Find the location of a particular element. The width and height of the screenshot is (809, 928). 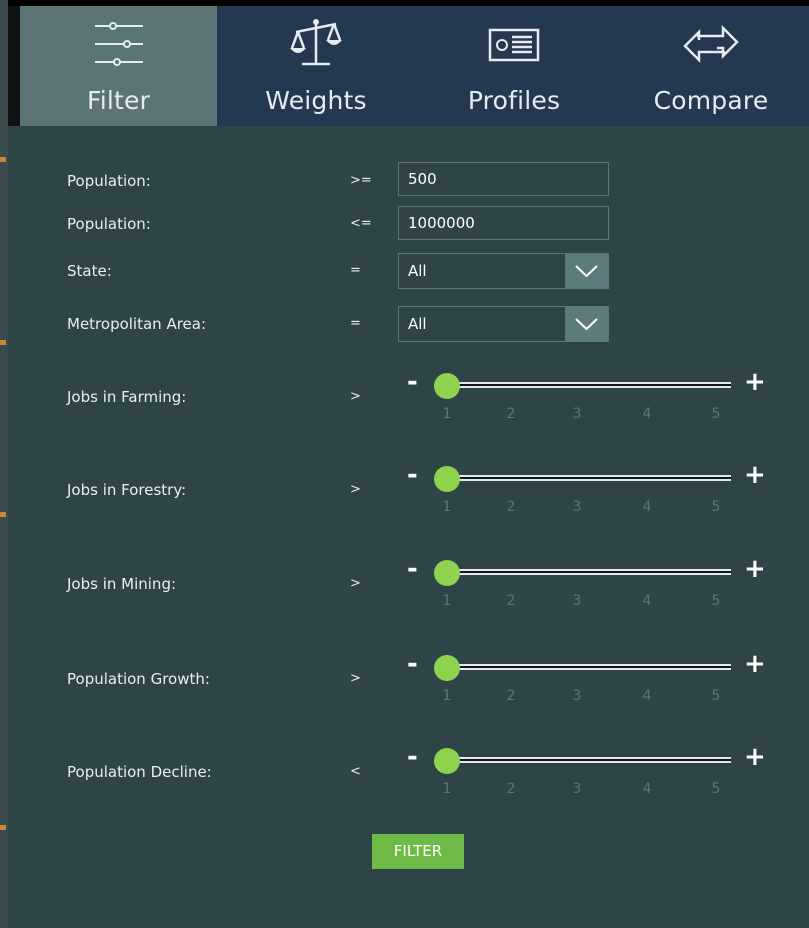

tab-filter: Filter is located at coordinates (118, 66).